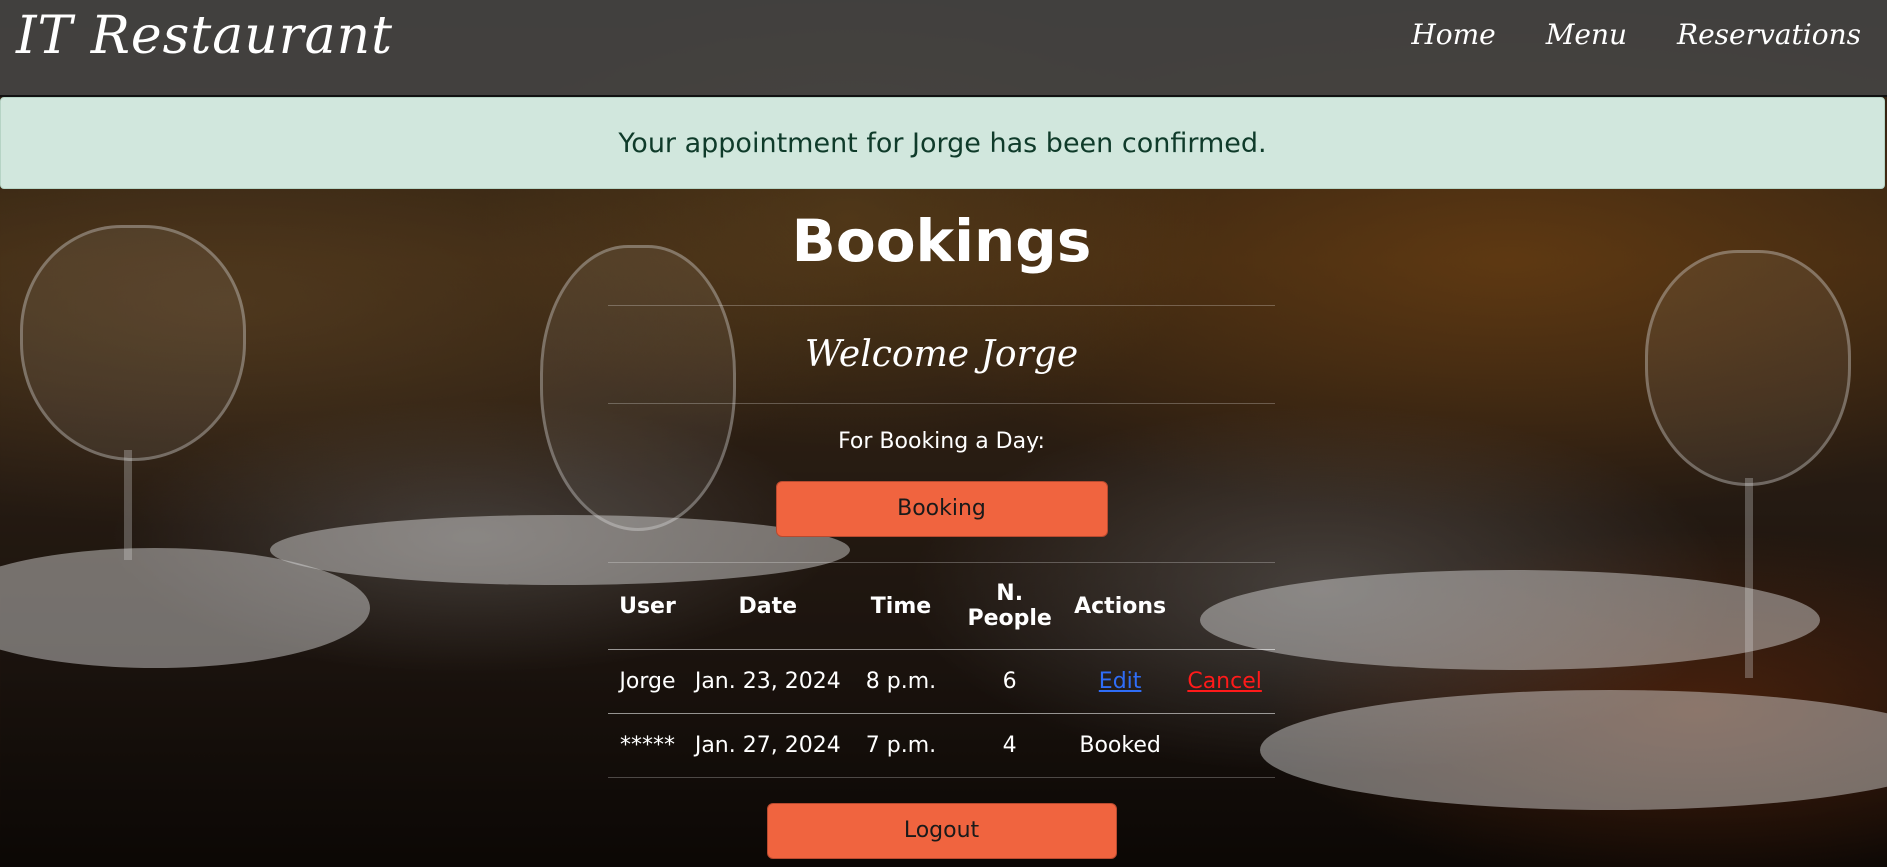  Describe the element at coordinates (204, 36) in the screenshot. I see `brand-logo: IT Restaurant` at that location.